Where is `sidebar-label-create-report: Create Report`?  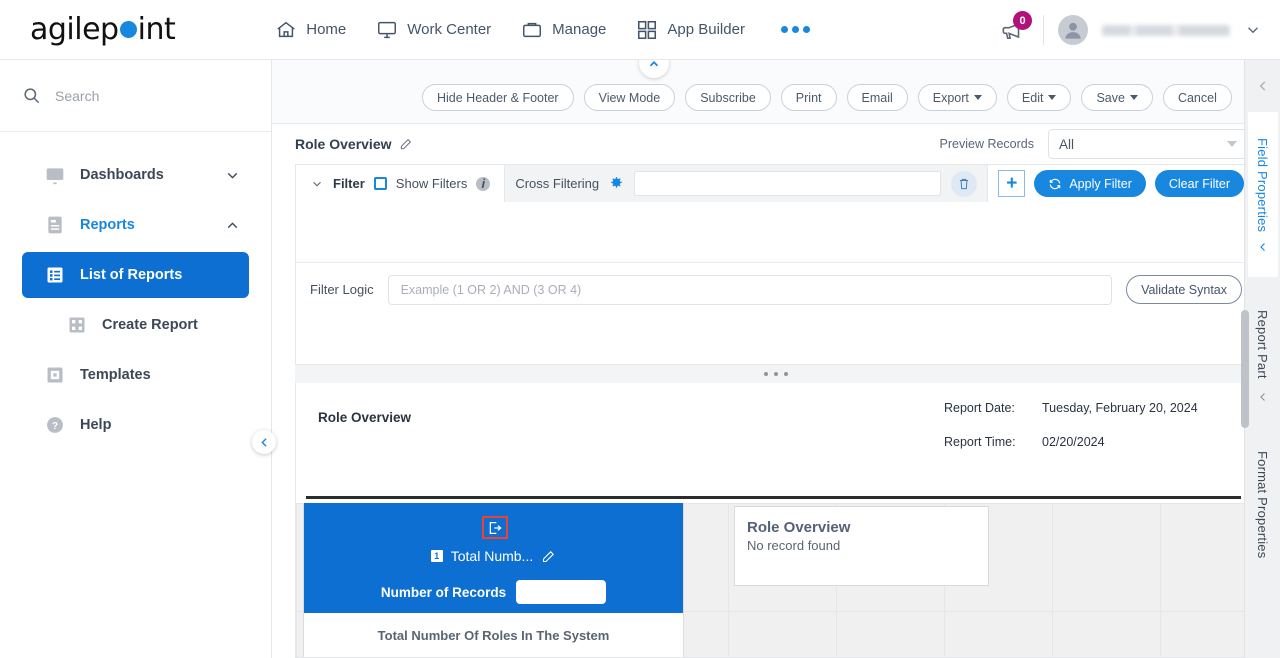
sidebar-label-create-report: Create Report is located at coordinates (150, 325).